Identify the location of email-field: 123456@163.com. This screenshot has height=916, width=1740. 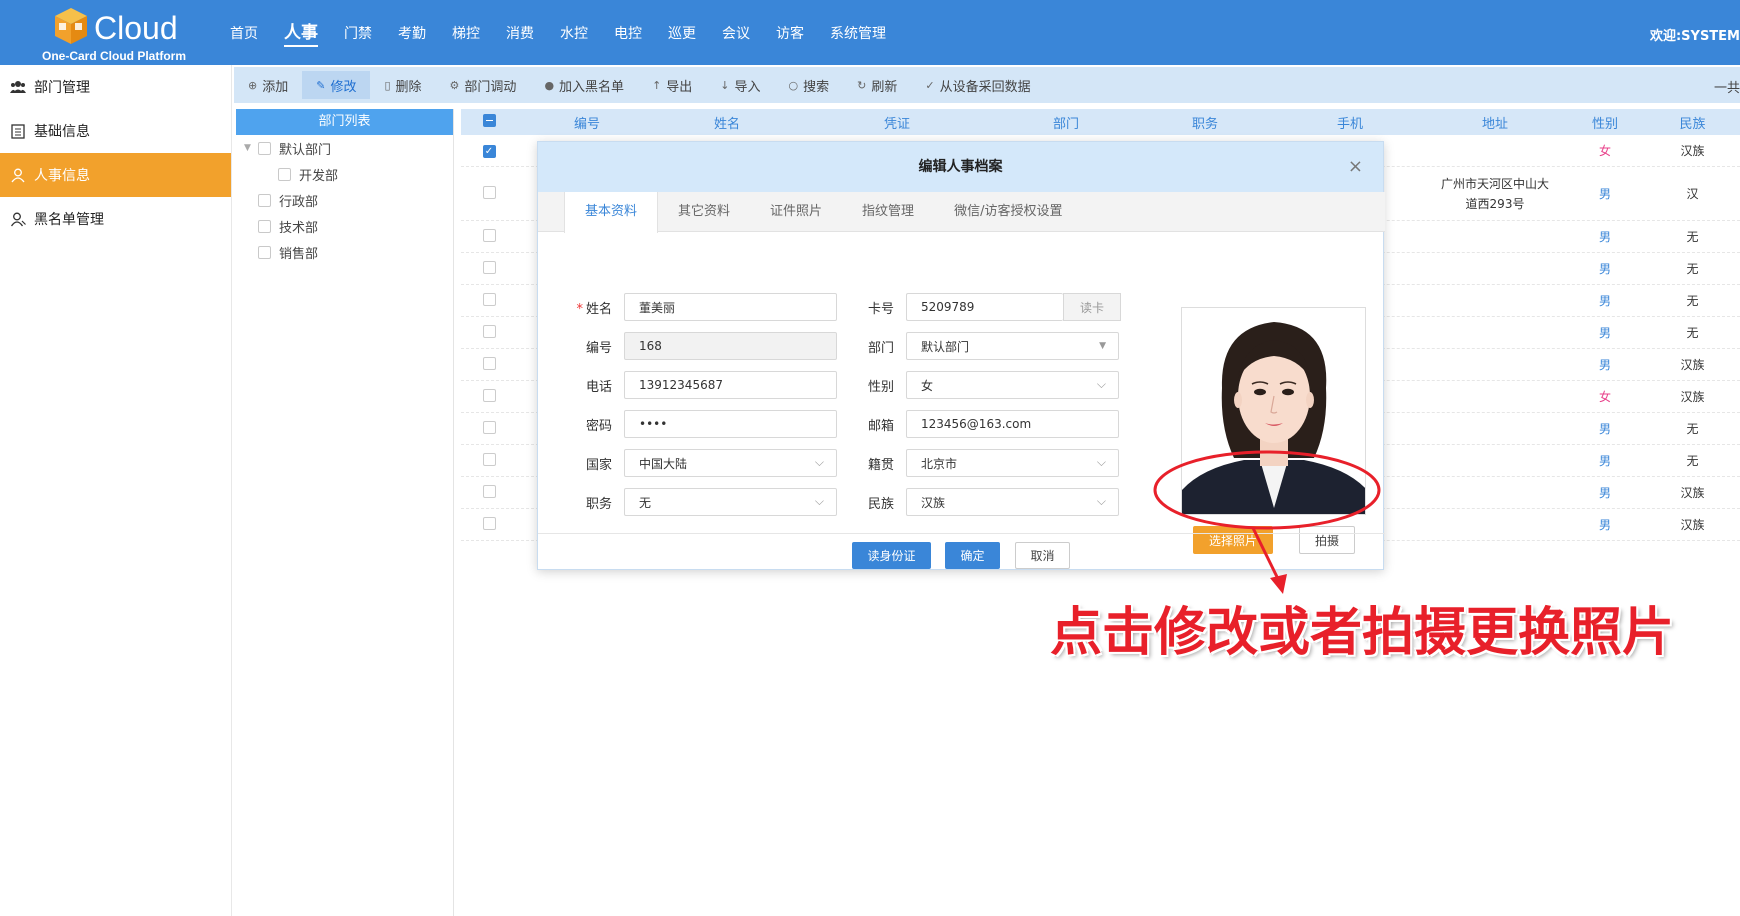
(1012, 424).